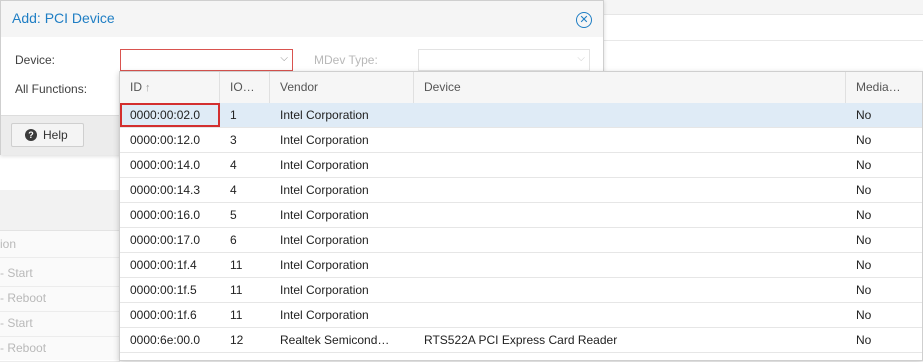 This screenshot has height=362, width=923. I want to click on cell-id: 0000:00:1f.6, so click(163, 315).